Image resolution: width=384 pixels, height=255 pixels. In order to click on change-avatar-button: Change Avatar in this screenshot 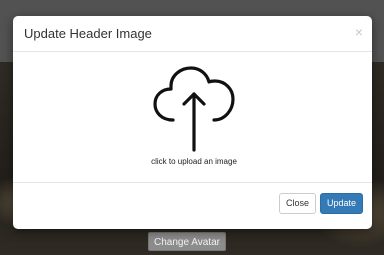, I will do `click(187, 241)`.